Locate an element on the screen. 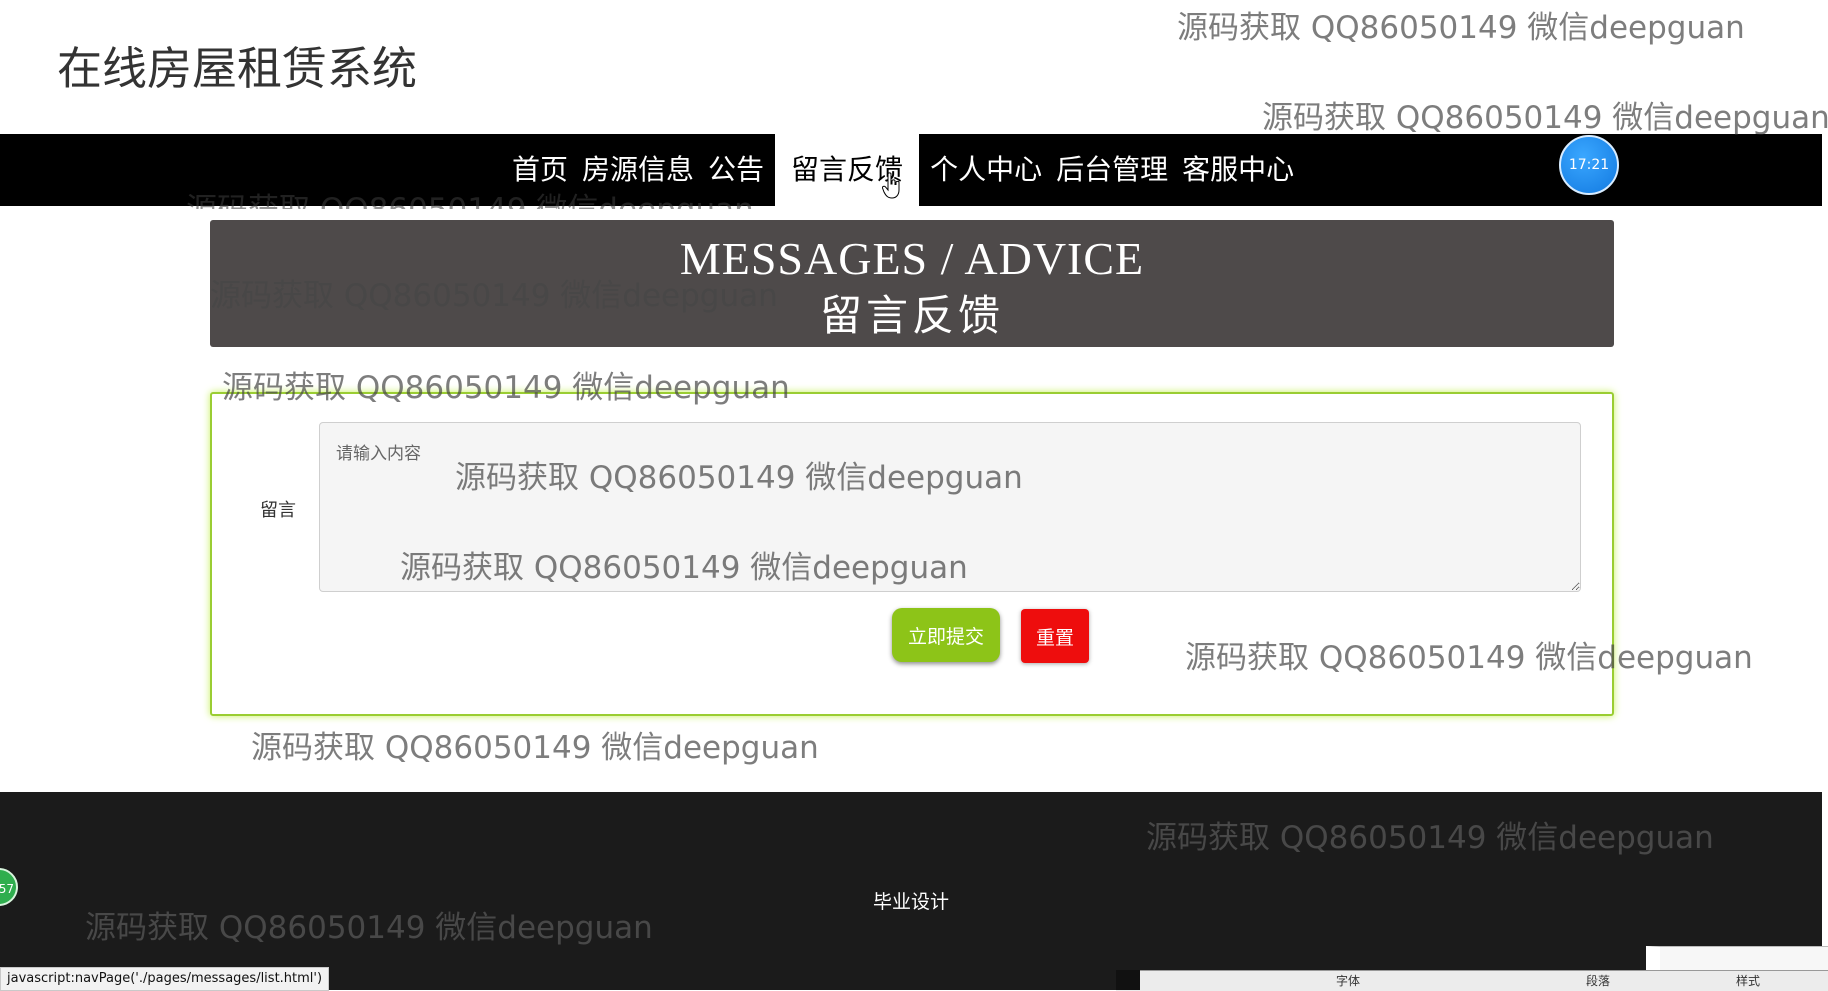  floating-clock-button: 17:21 is located at coordinates (1589, 165).